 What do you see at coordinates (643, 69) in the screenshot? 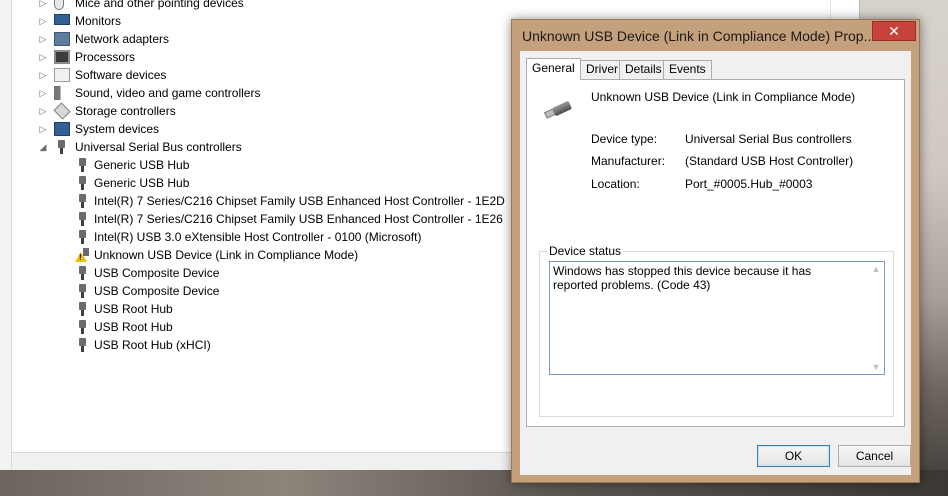
I see `tab-details: Details` at bounding box center [643, 69].